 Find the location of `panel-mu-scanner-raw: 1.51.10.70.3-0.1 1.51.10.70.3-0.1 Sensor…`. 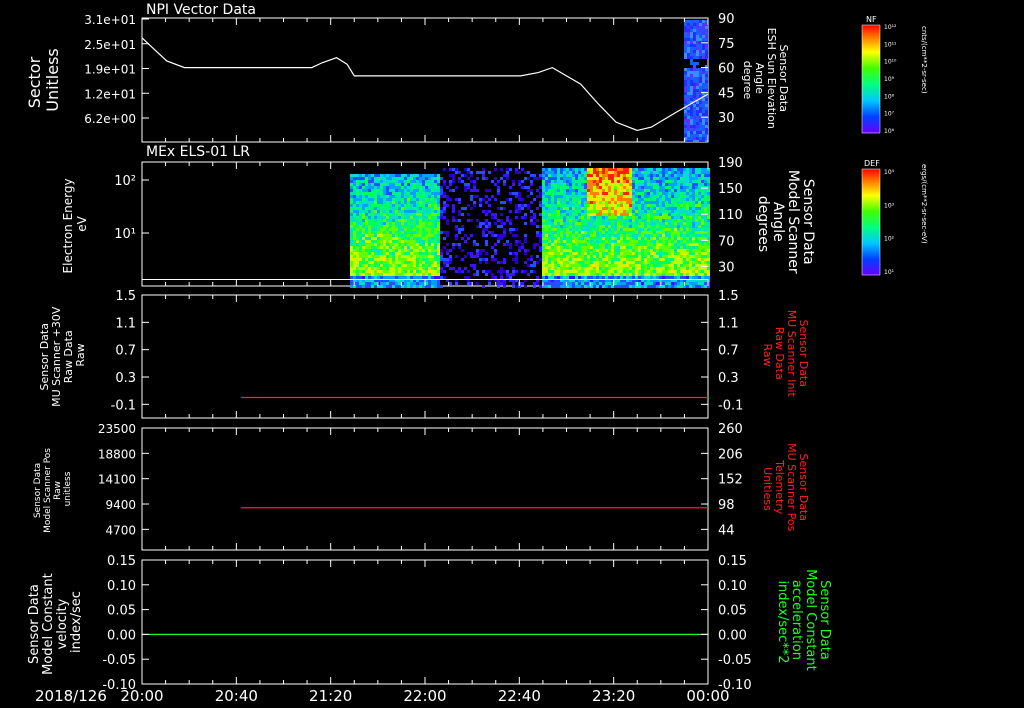

panel-mu-scanner-raw: 1.51.10.70.3-0.1 1.51.10.70.3-0.1 Sensor… is located at coordinates (424, 354).